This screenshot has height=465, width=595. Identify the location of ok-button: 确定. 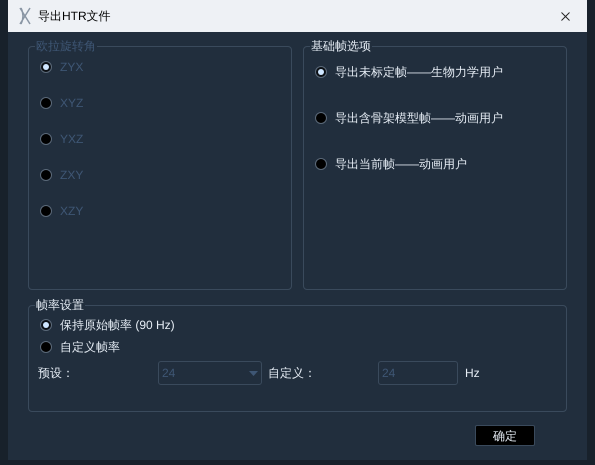
(505, 435).